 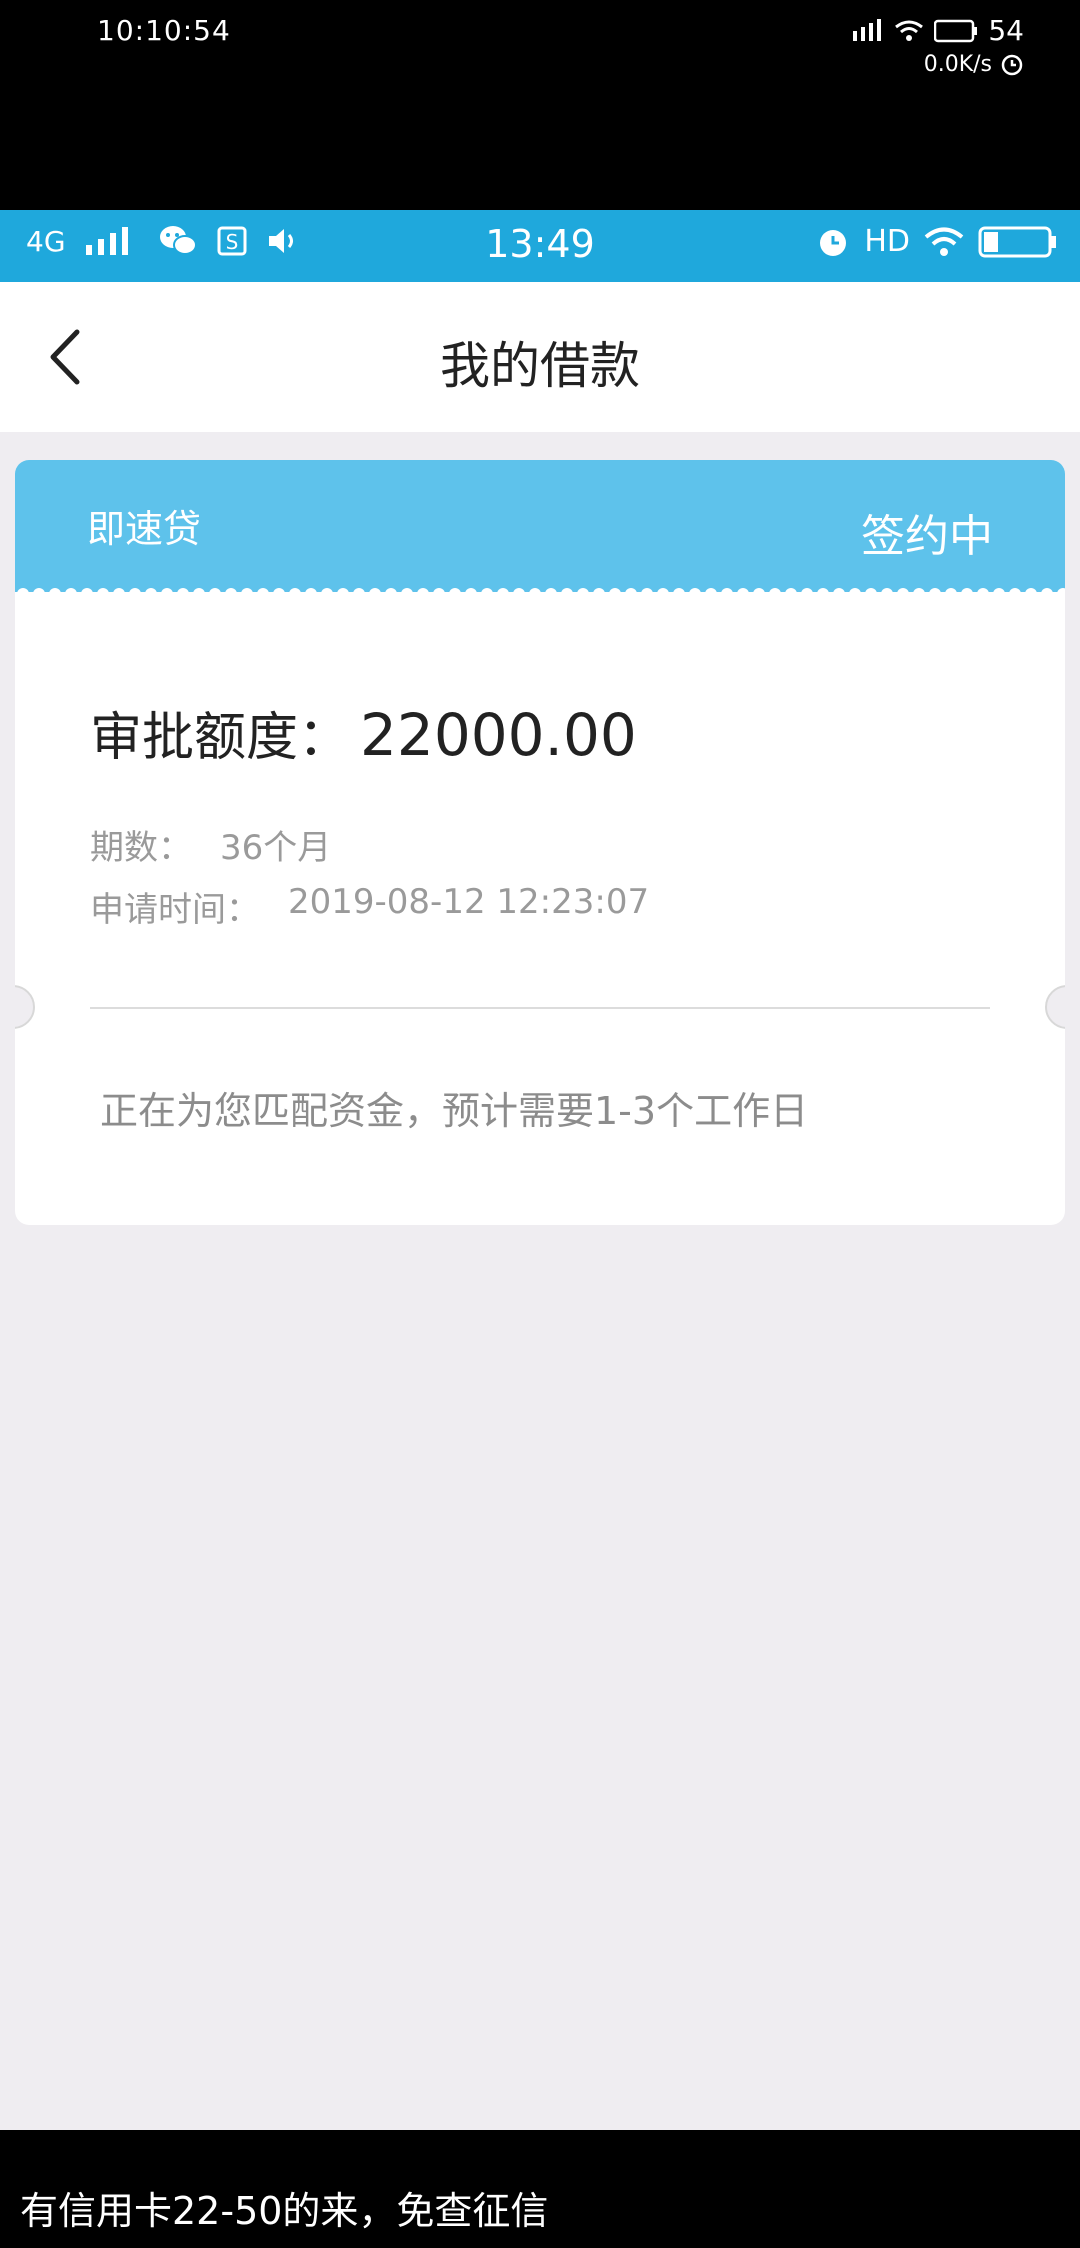 I want to click on apply-time-value: 2019-08-12 12:23:07, so click(x=469, y=902).